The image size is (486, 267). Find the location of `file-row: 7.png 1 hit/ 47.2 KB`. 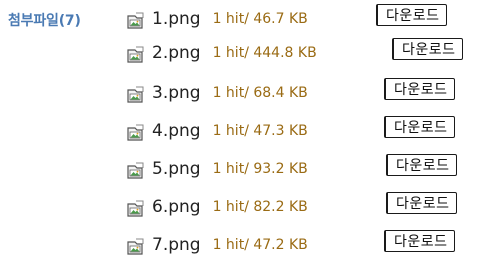

file-row: 7.png 1 hit/ 47.2 KB is located at coordinates (216, 245).